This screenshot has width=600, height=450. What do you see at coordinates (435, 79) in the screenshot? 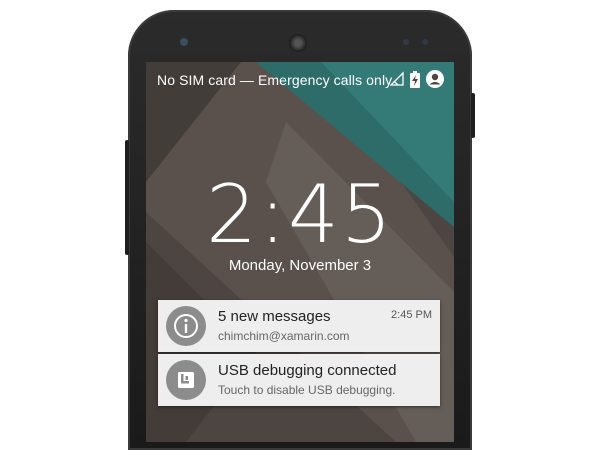
I see `user-account-icon` at bounding box center [435, 79].